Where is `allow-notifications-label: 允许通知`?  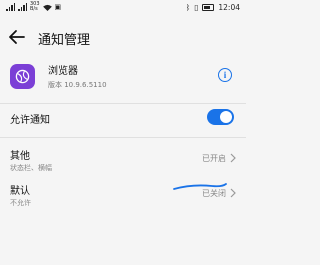 allow-notifications-label: 允许通知 is located at coordinates (30, 120).